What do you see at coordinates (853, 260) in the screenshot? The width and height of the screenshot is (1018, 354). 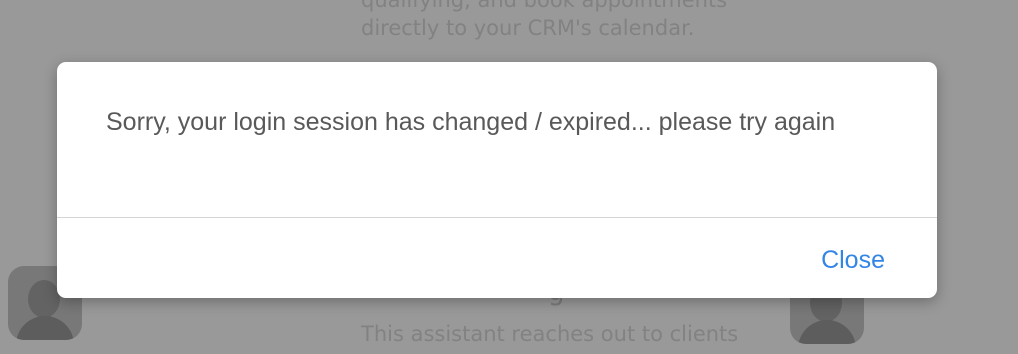 I see `close-button: Close` at bounding box center [853, 260].